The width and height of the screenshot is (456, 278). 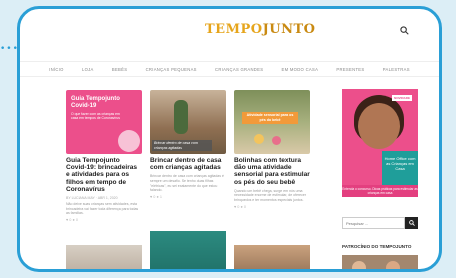 What do you see at coordinates (350, 69) in the screenshot?
I see `nav-item-presentes: Presentes` at bounding box center [350, 69].